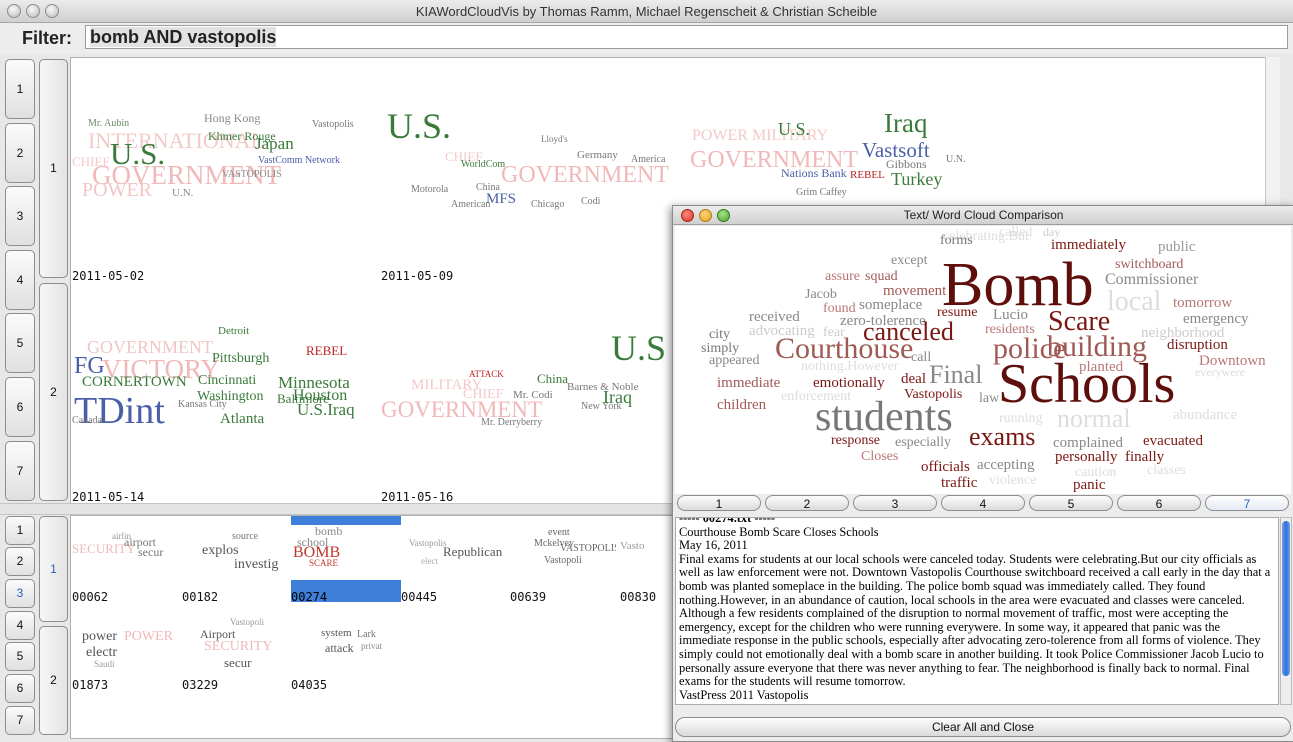 The image size is (1293, 742). I want to click on cloud-date: 2011-05-14, so click(108, 497).